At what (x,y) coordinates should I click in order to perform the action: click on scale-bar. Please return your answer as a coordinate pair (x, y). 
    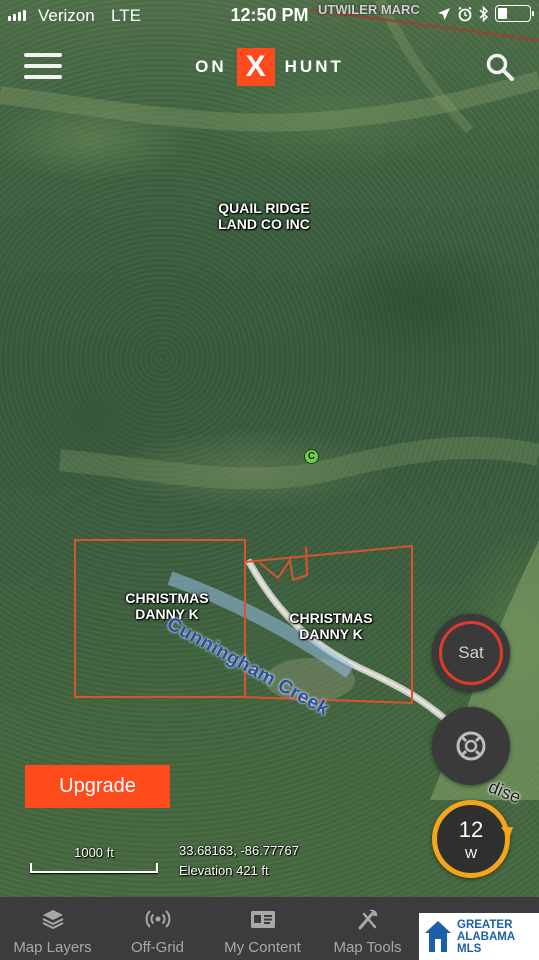
    Looking at the image, I should click on (94, 868).